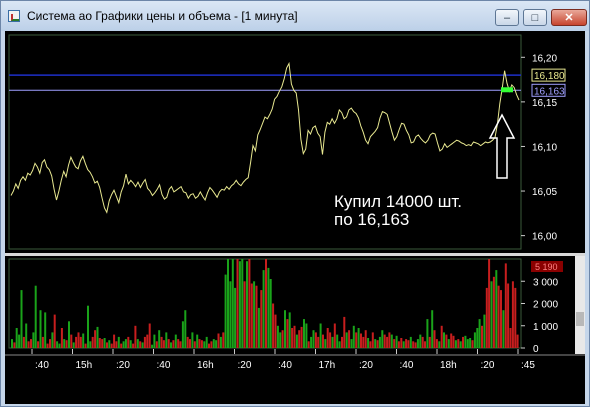 The width and height of the screenshot is (590, 407). I want to click on time-axis-label: 15h, so click(84, 365).